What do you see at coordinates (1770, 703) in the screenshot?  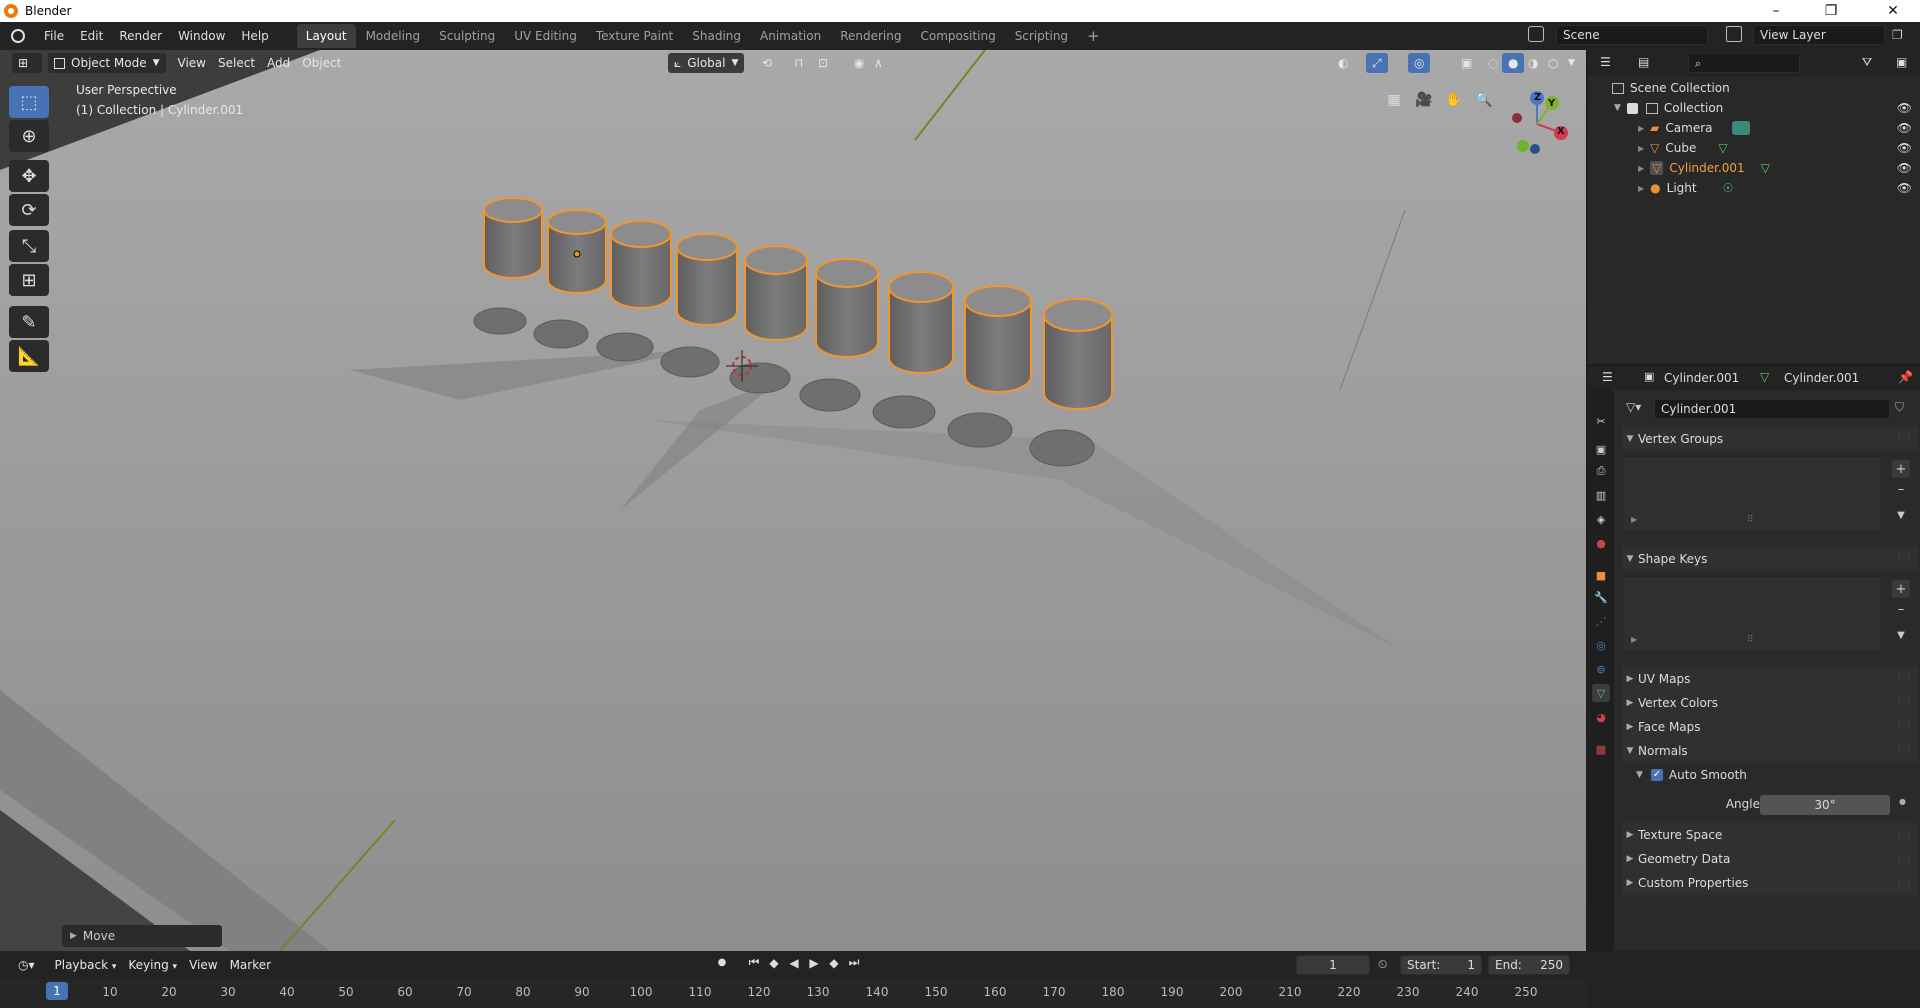 I see `panel-vertex-colors: ▶ Vertex Colors ⋮⋮` at bounding box center [1770, 703].